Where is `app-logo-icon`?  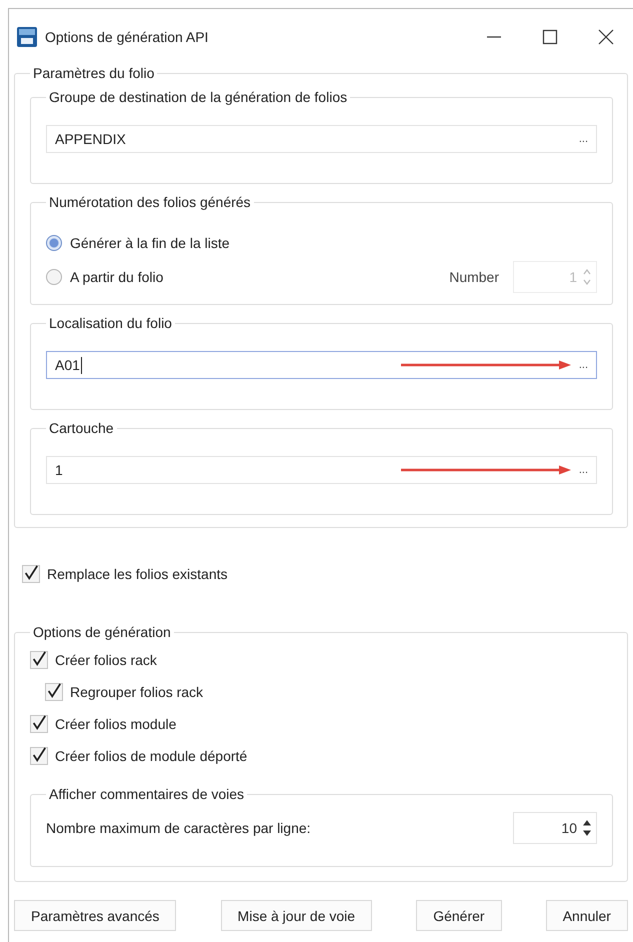
app-logo-icon is located at coordinates (27, 37).